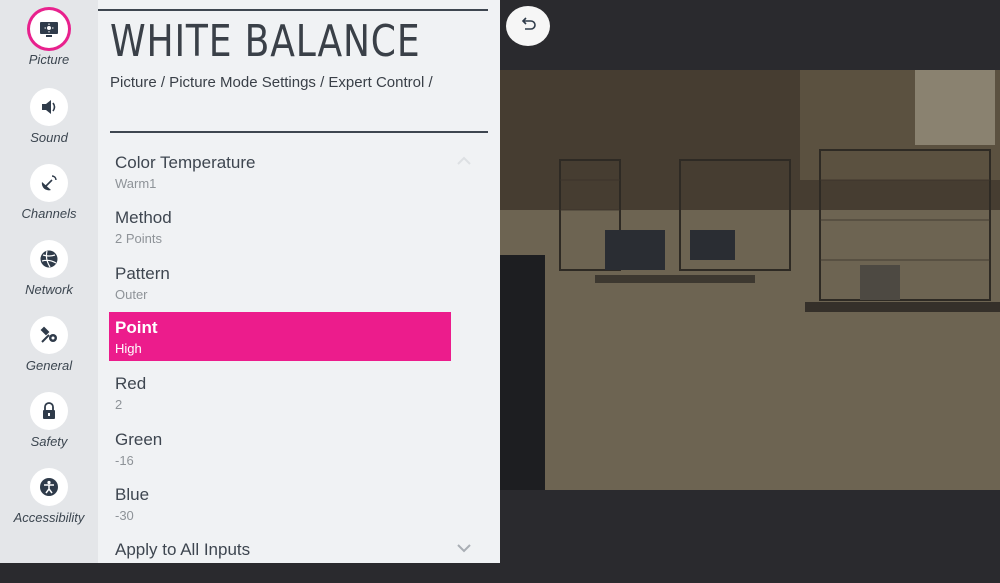  I want to click on accessibility-icon, so click(49, 487).